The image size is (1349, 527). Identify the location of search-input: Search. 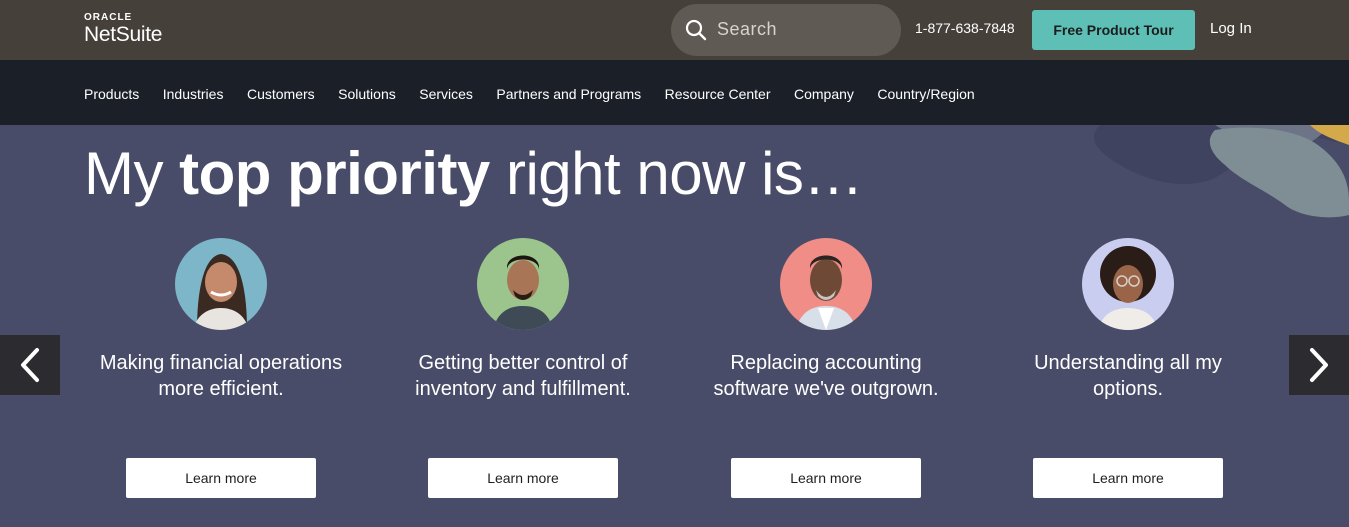
(786, 30).